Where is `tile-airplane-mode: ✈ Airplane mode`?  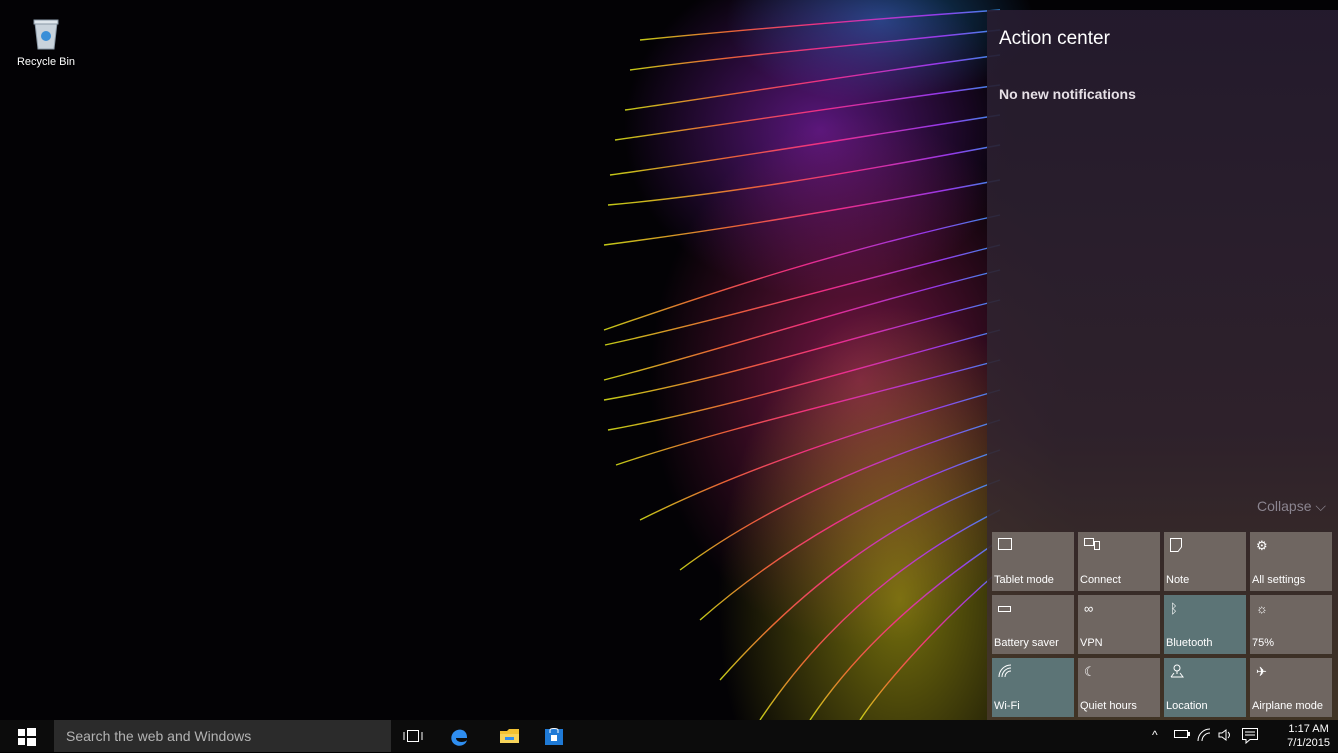 tile-airplane-mode: ✈ Airplane mode is located at coordinates (1291, 687).